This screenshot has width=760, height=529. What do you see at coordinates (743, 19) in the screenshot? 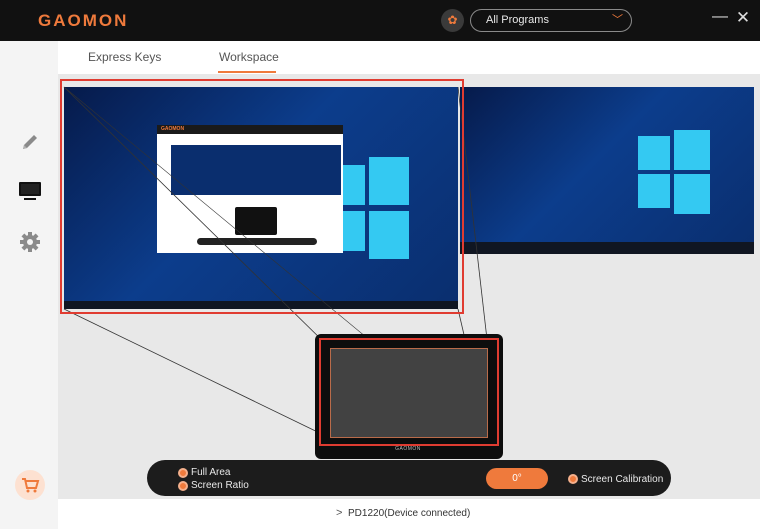
I see `close-icon: ✕` at bounding box center [743, 19].